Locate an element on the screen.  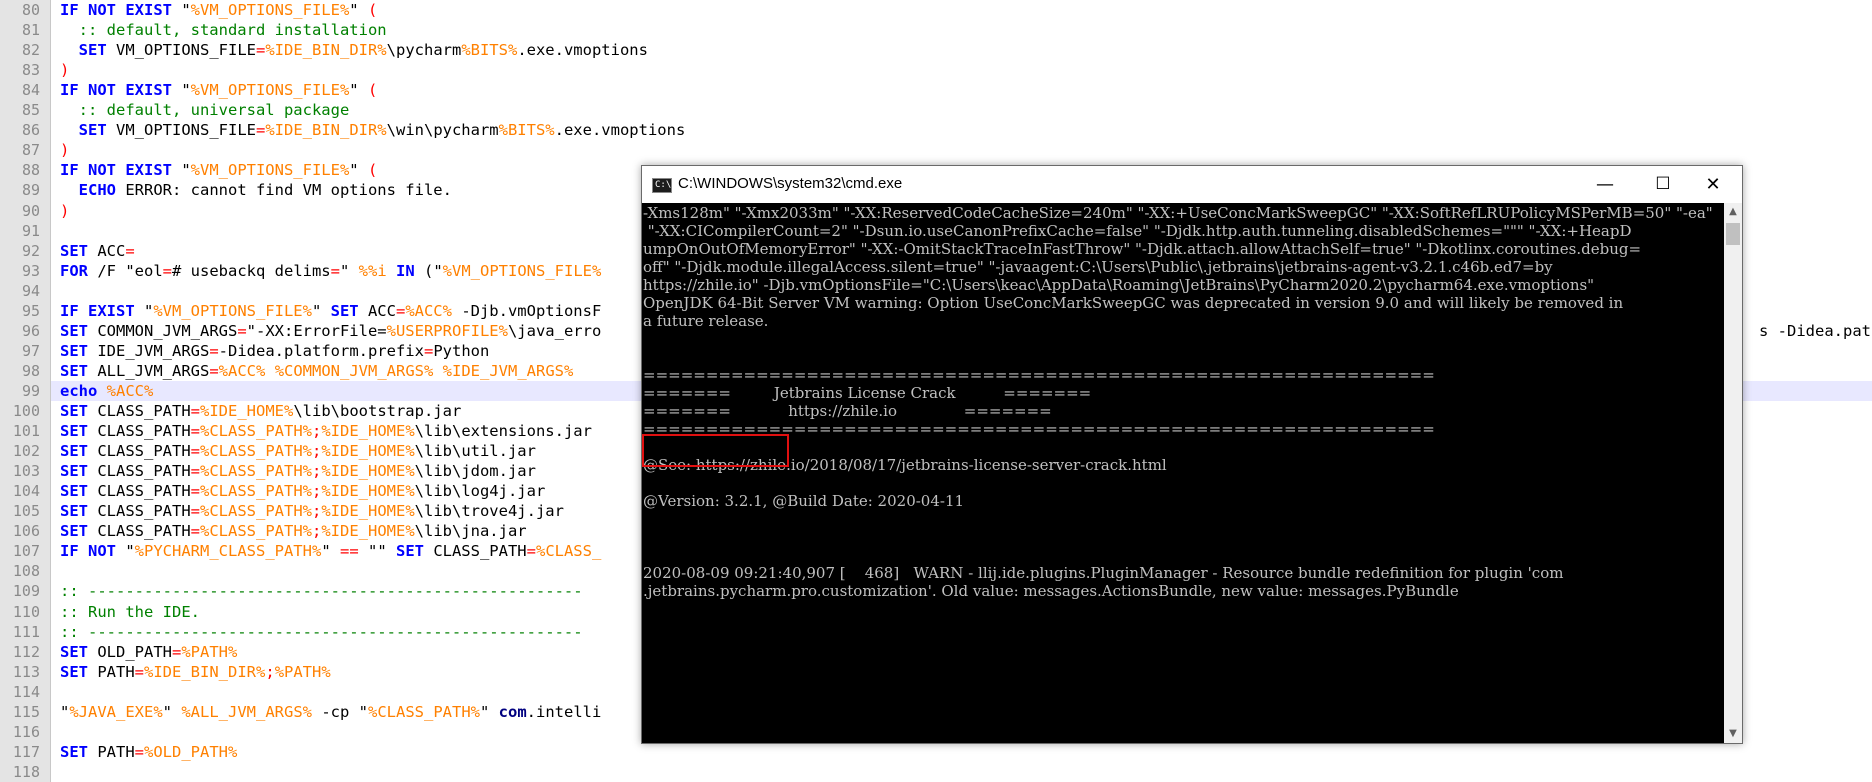
minimize-button: — is located at coordinates (1605, 184).